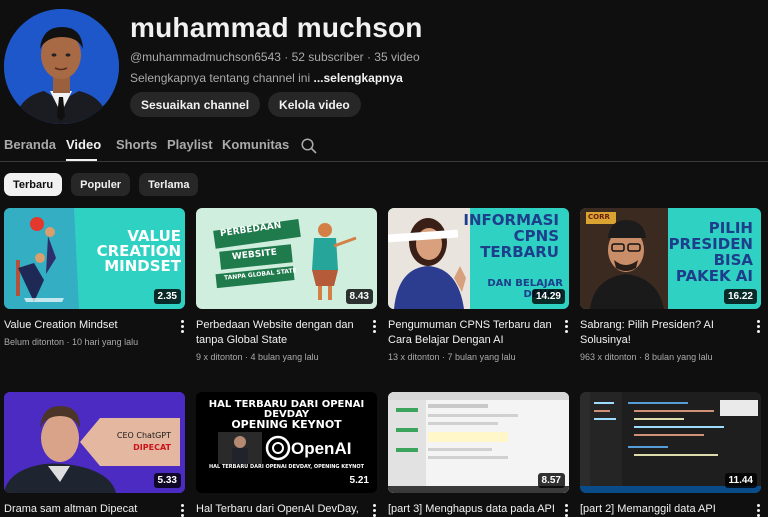 The height and width of the screenshot is (517, 768). I want to click on thumb-line: MINDSET, so click(142, 266).